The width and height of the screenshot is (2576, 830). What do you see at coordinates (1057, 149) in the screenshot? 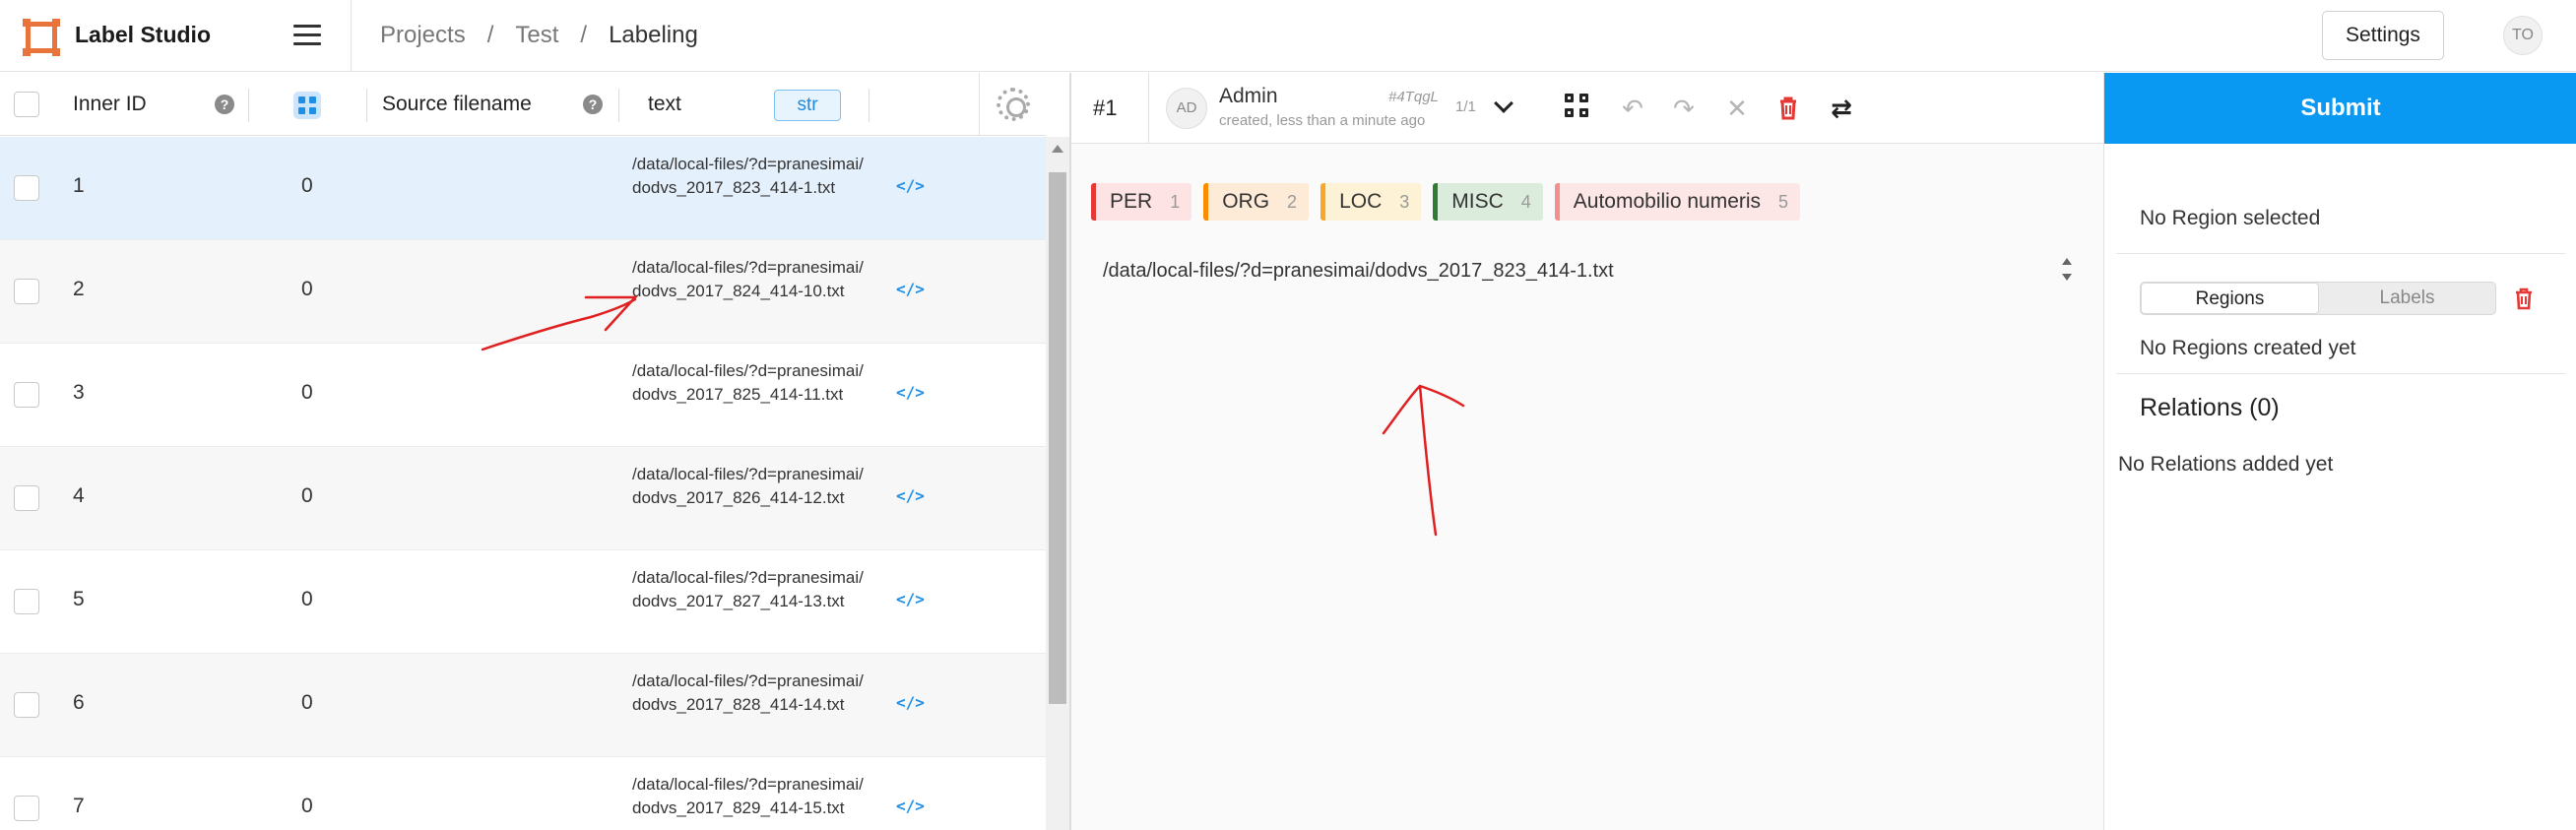
I see `scroll-up-icon` at bounding box center [1057, 149].